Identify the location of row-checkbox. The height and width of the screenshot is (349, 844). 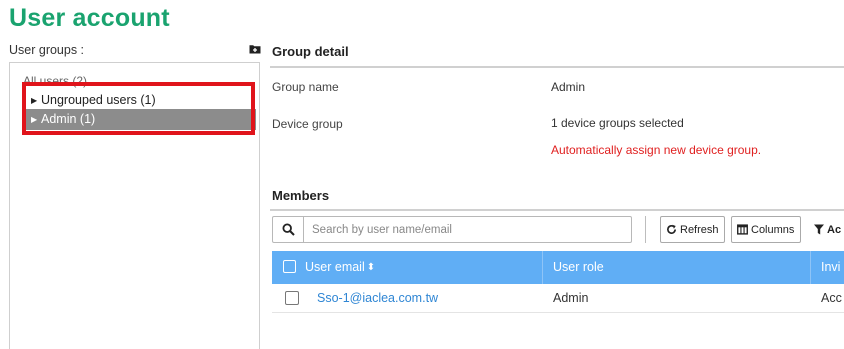
(292, 298).